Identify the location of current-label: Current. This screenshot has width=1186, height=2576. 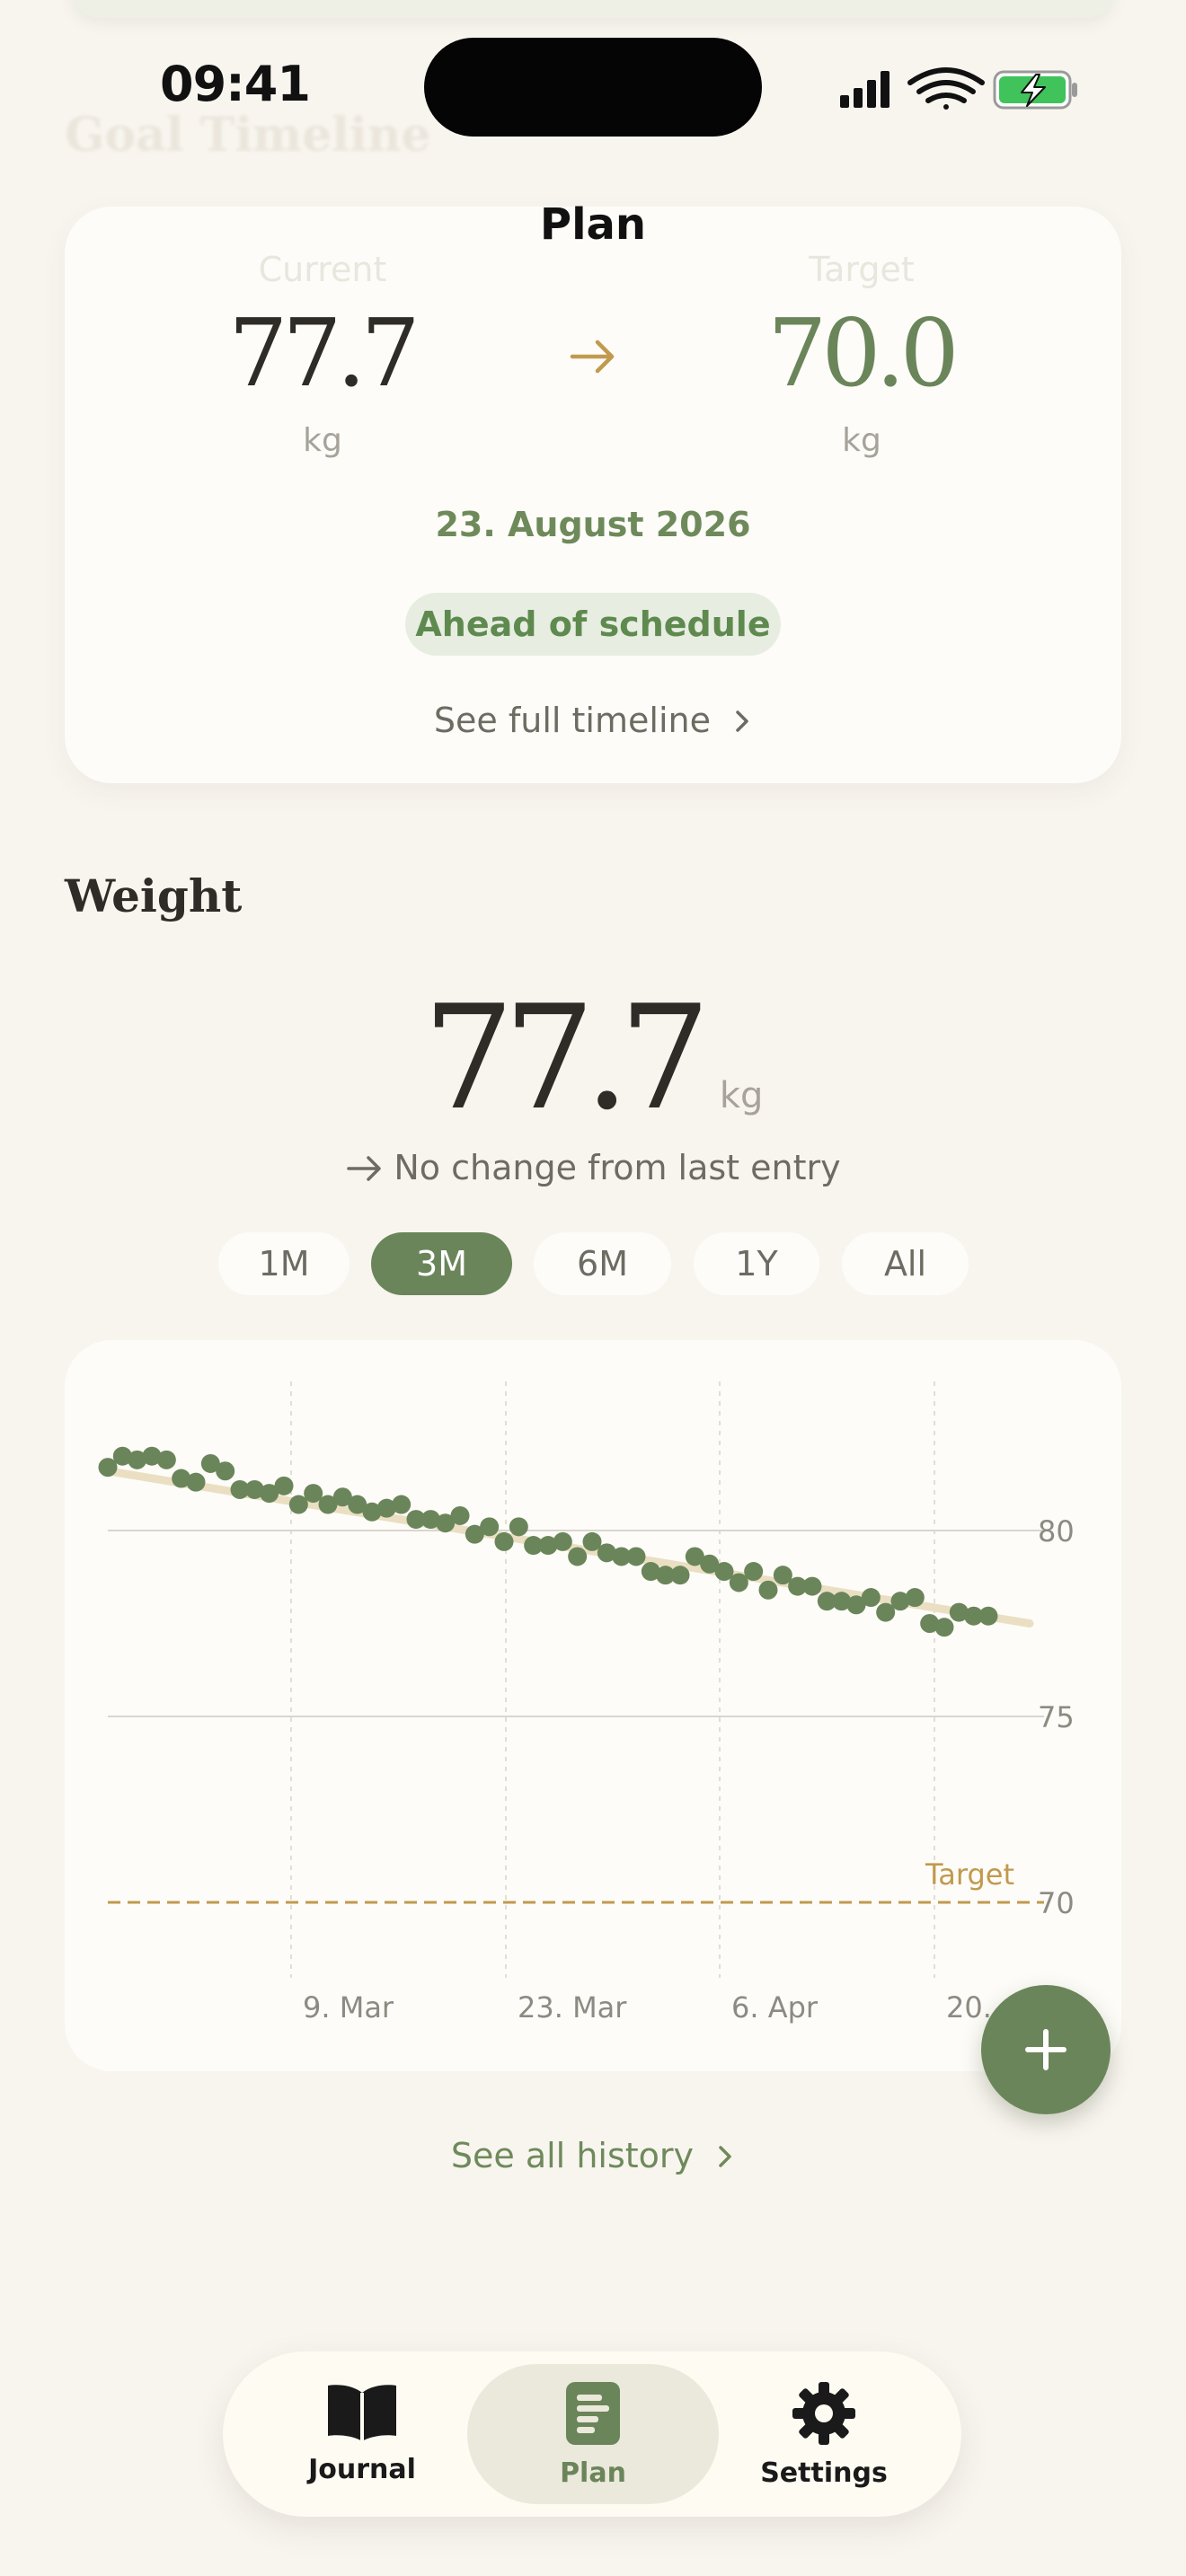
(322, 269).